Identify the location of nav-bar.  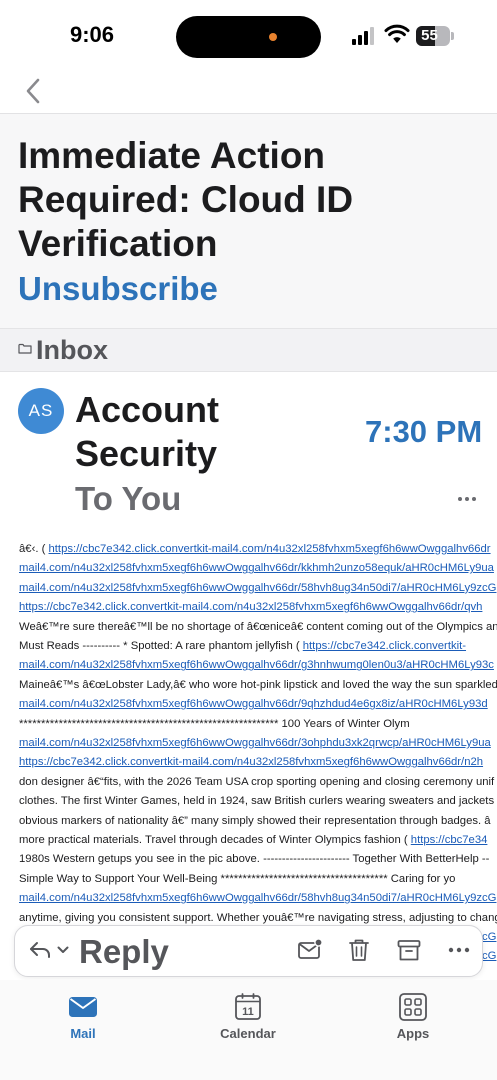
(248, 93).